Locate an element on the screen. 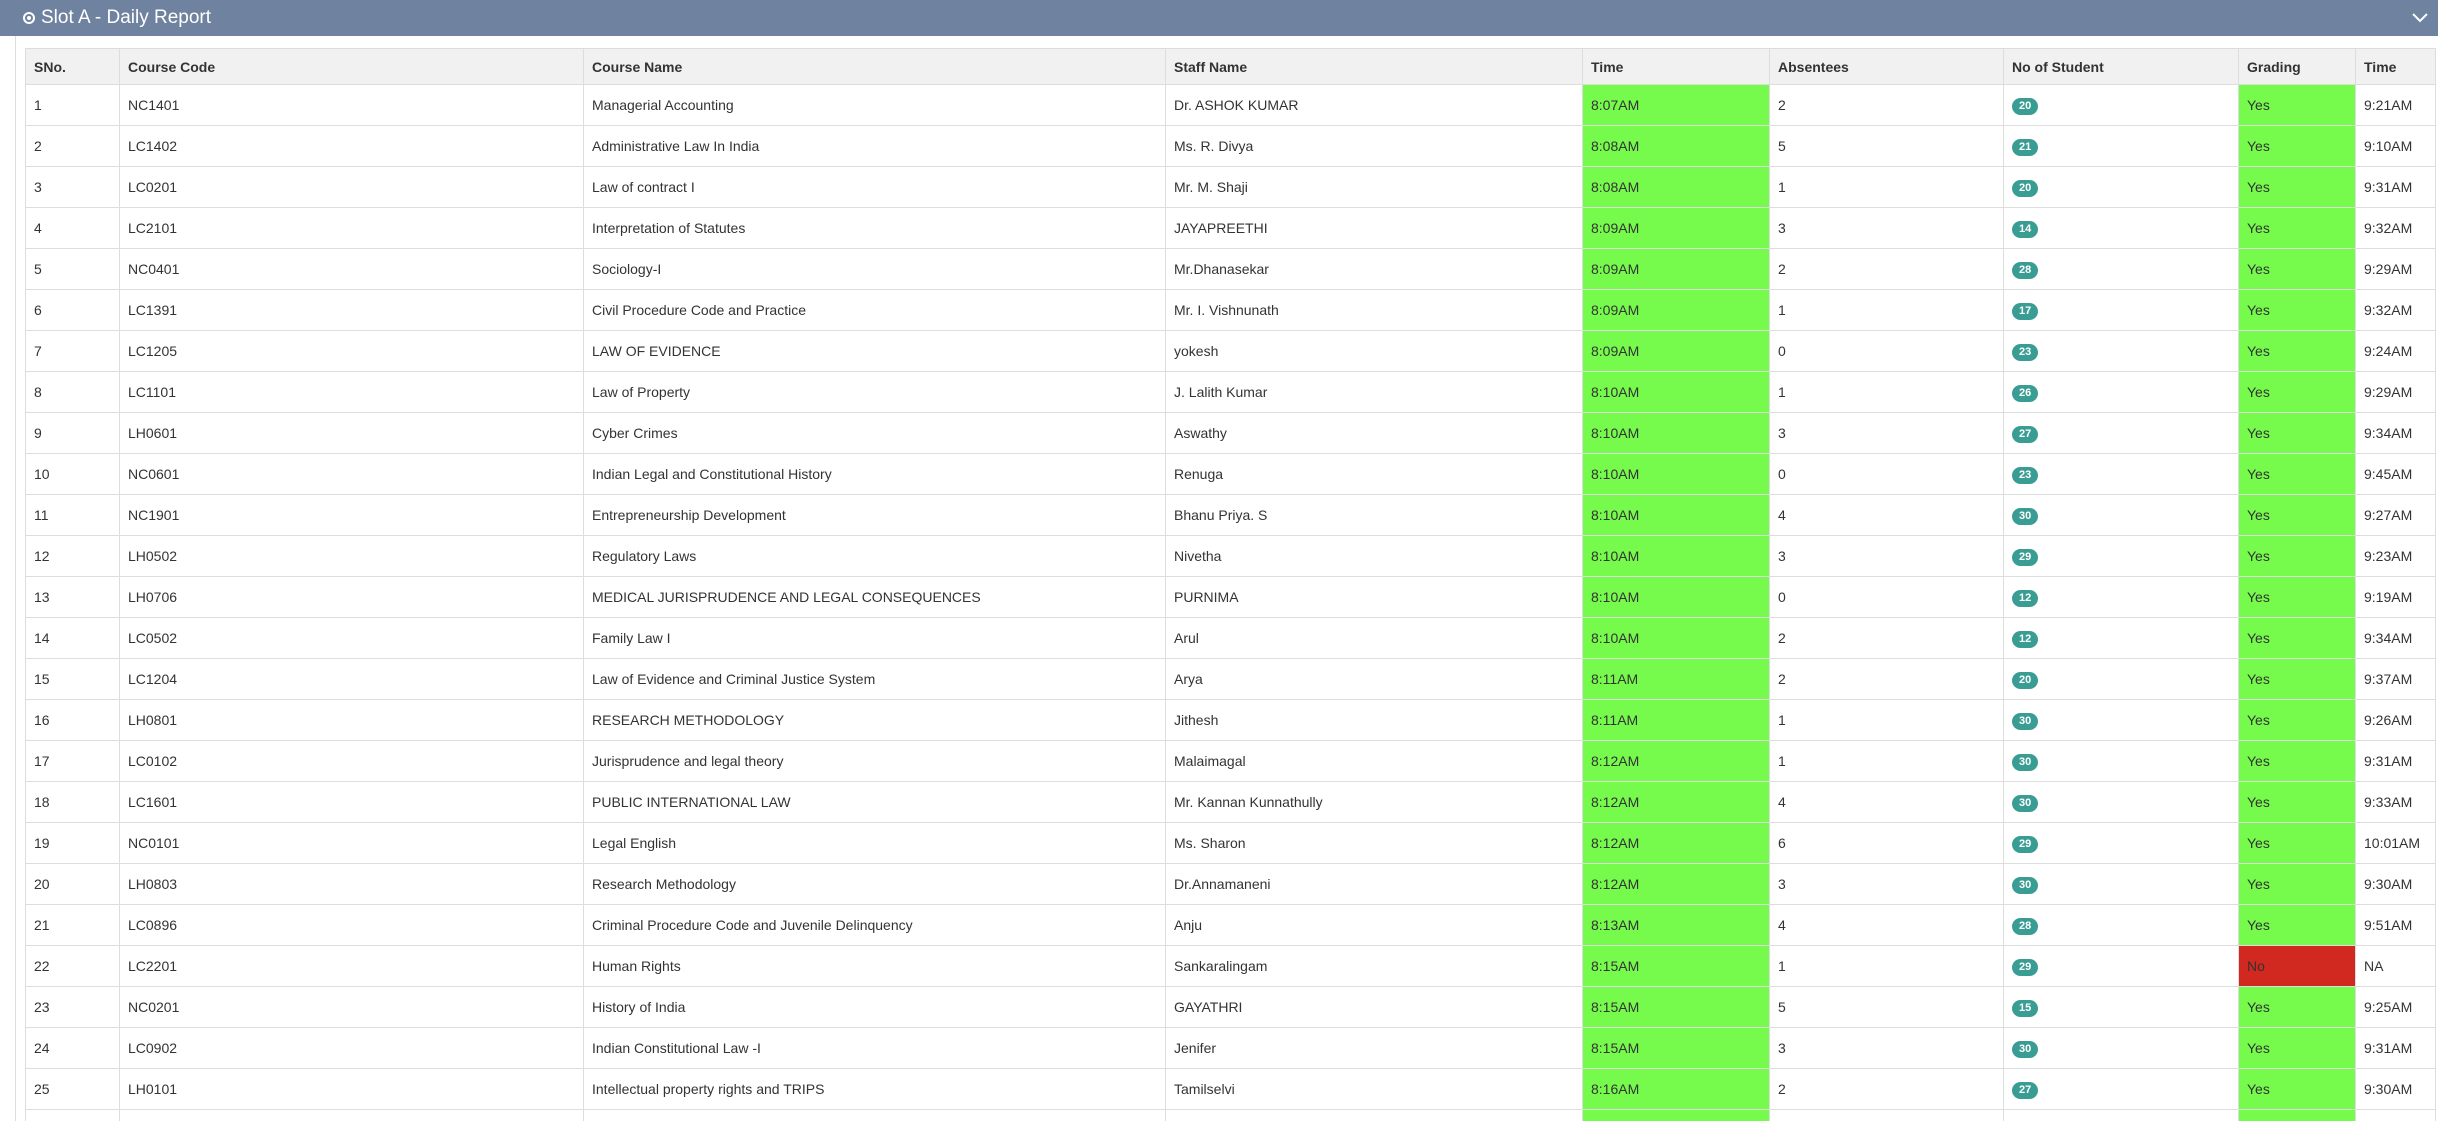 The width and height of the screenshot is (2438, 1121). cell-course-code: LC1391 is located at coordinates (351, 310).